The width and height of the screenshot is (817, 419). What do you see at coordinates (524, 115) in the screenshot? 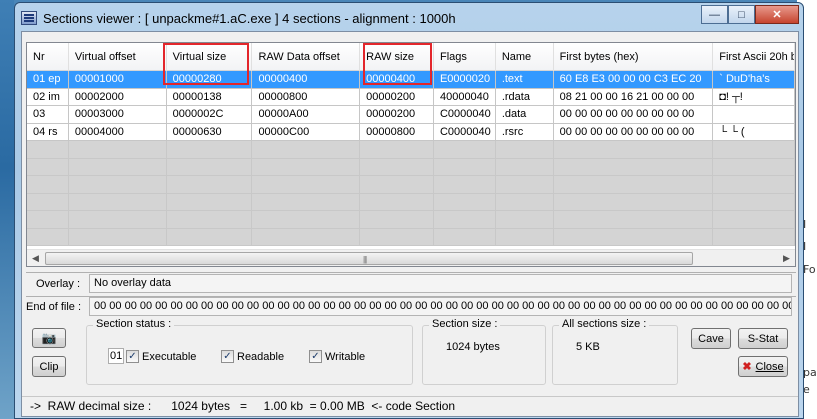
I see `cell-name: .data` at bounding box center [524, 115].